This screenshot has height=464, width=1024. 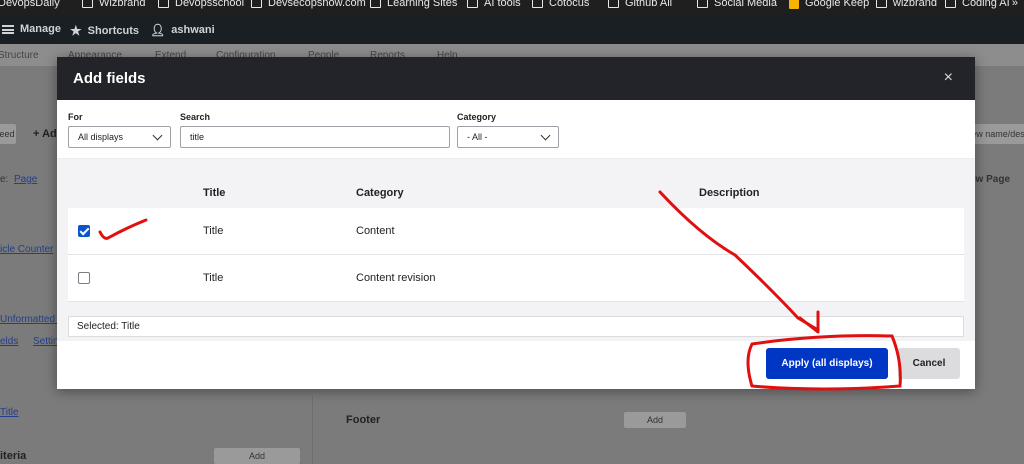 What do you see at coordinates (422, 4) in the screenshot?
I see `bookmark-label: Learning Sites` at bounding box center [422, 4].